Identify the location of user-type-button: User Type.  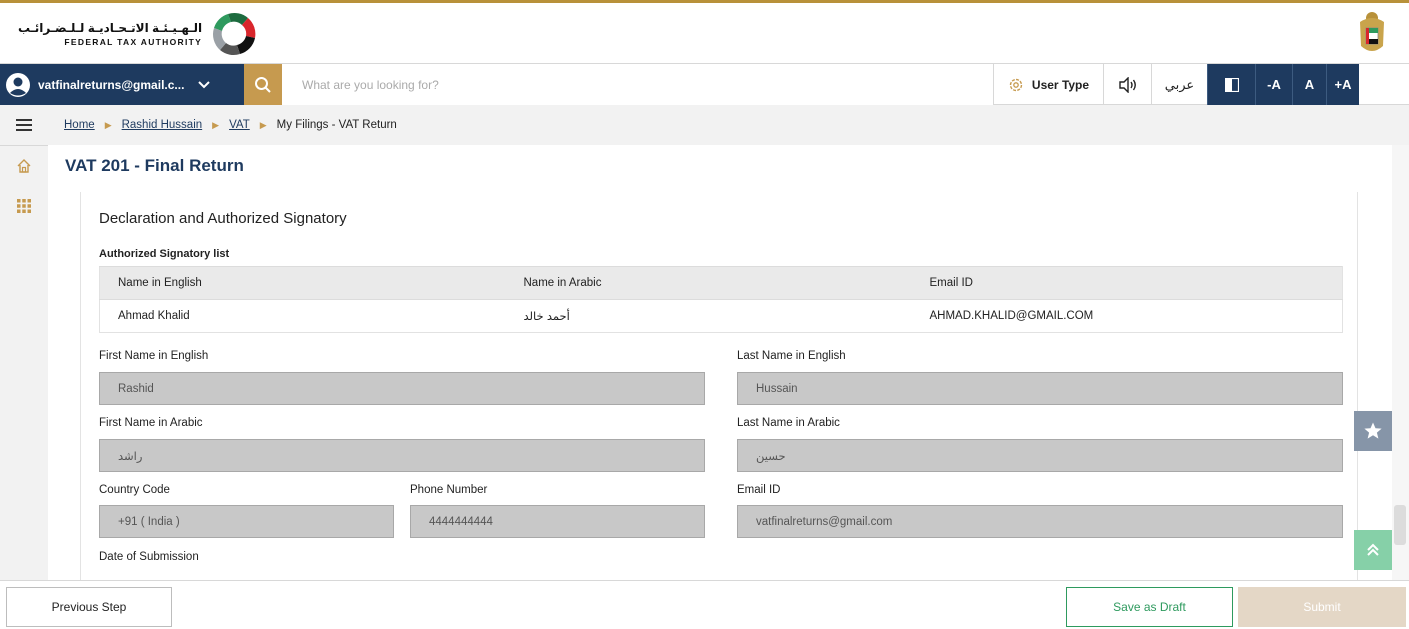
(1048, 84).